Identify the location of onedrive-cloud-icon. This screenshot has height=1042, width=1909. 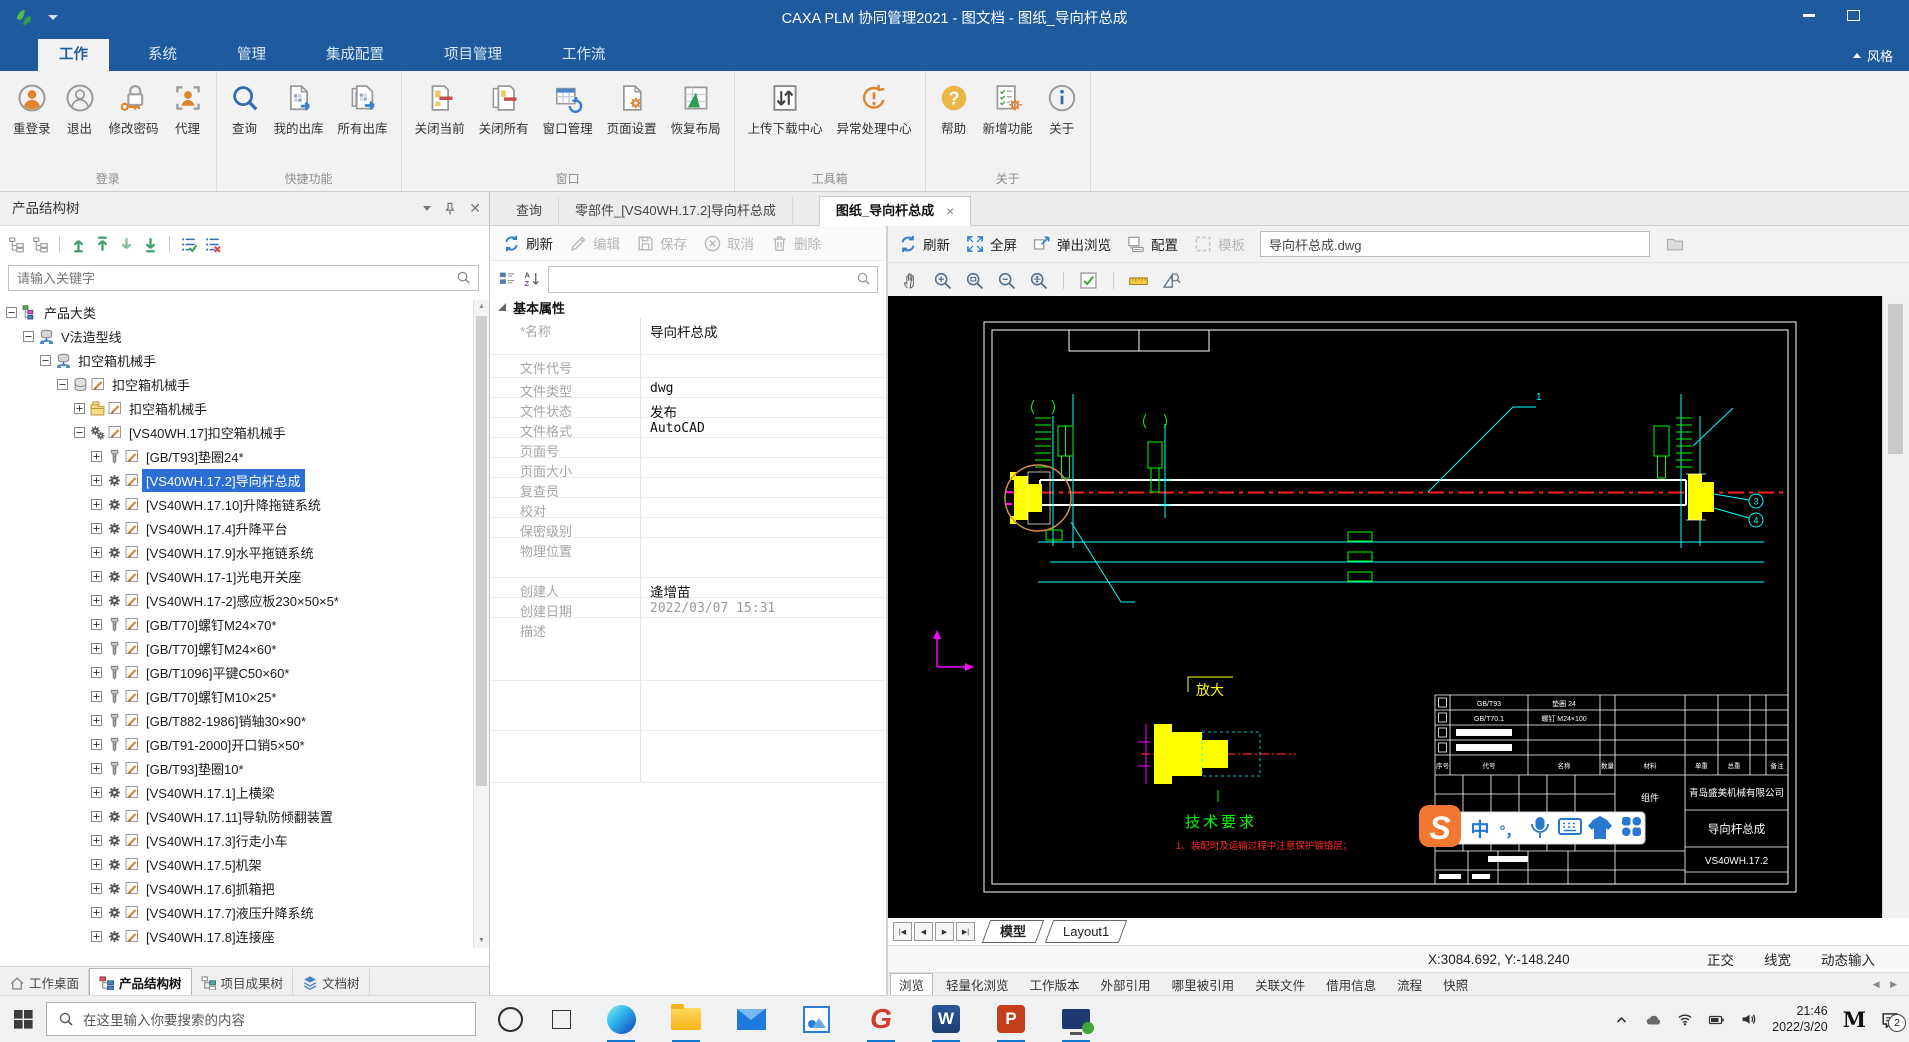
(1653, 1019).